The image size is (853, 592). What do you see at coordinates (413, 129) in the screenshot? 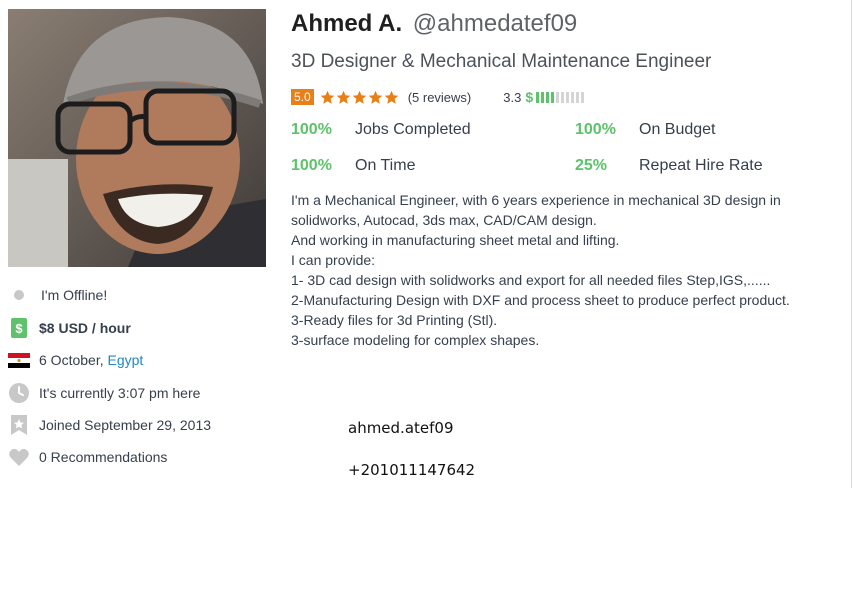
I see `stat-label: Jobs Completed` at bounding box center [413, 129].